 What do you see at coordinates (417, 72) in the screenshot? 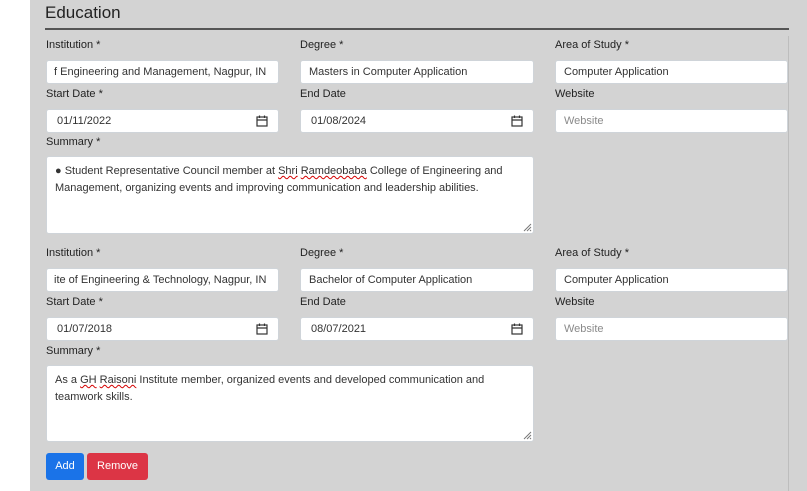
I see `degree-input: Masters in Computer Application` at bounding box center [417, 72].